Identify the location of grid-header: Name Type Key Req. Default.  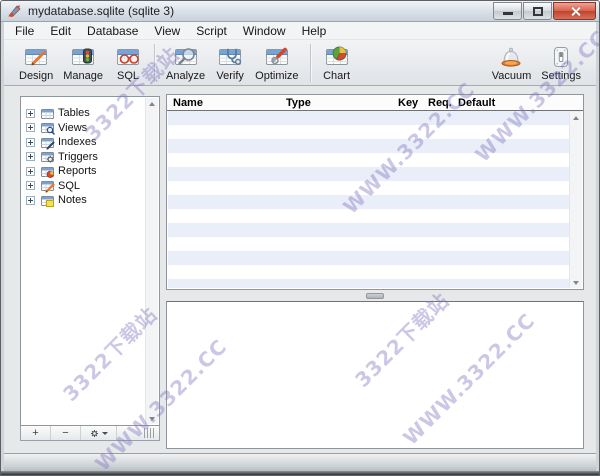
(375, 103).